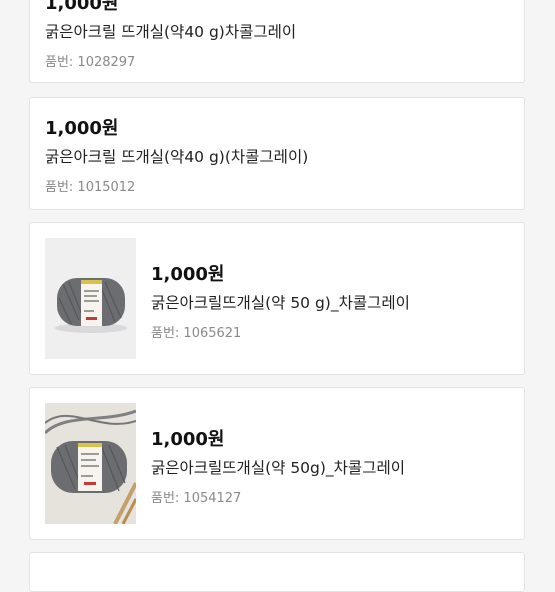 The image size is (555, 592). What do you see at coordinates (277, 572) in the screenshot?
I see `product-card` at bounding box center [277, 572].